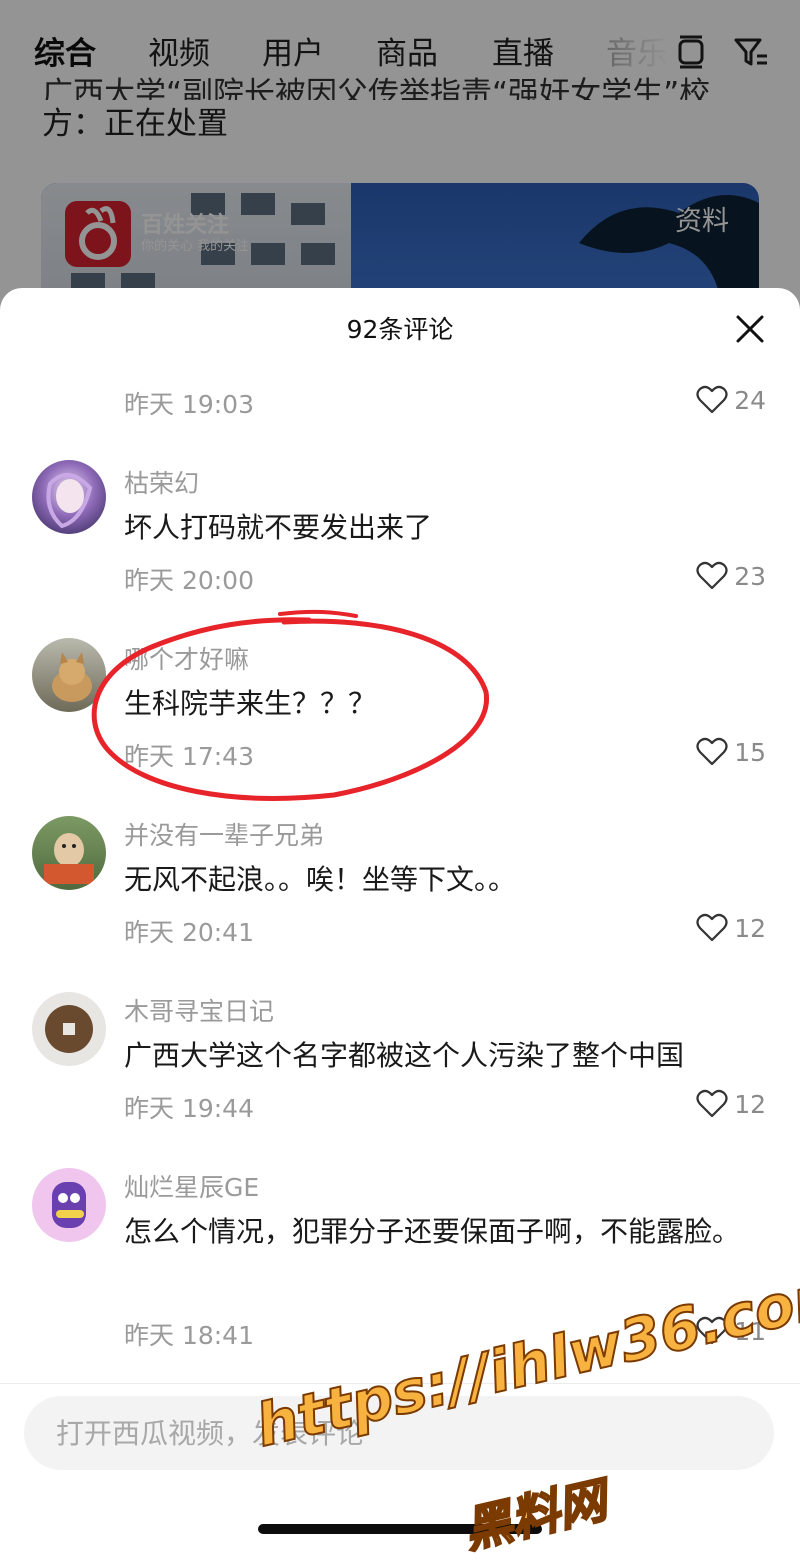 Image resolution: width=800 pixels, height=1561 pixels. I want to click on close-icon, so click(750, 329).